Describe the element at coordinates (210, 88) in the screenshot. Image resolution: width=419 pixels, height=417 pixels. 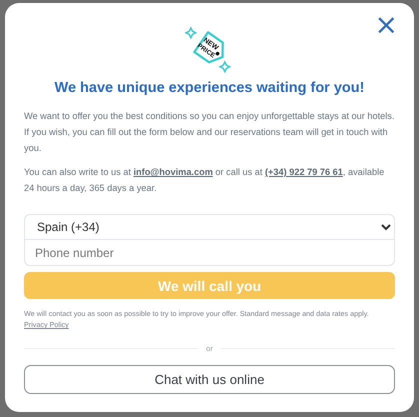
I see `dialog-title: We have unique experiences waiting for you!` at that location.